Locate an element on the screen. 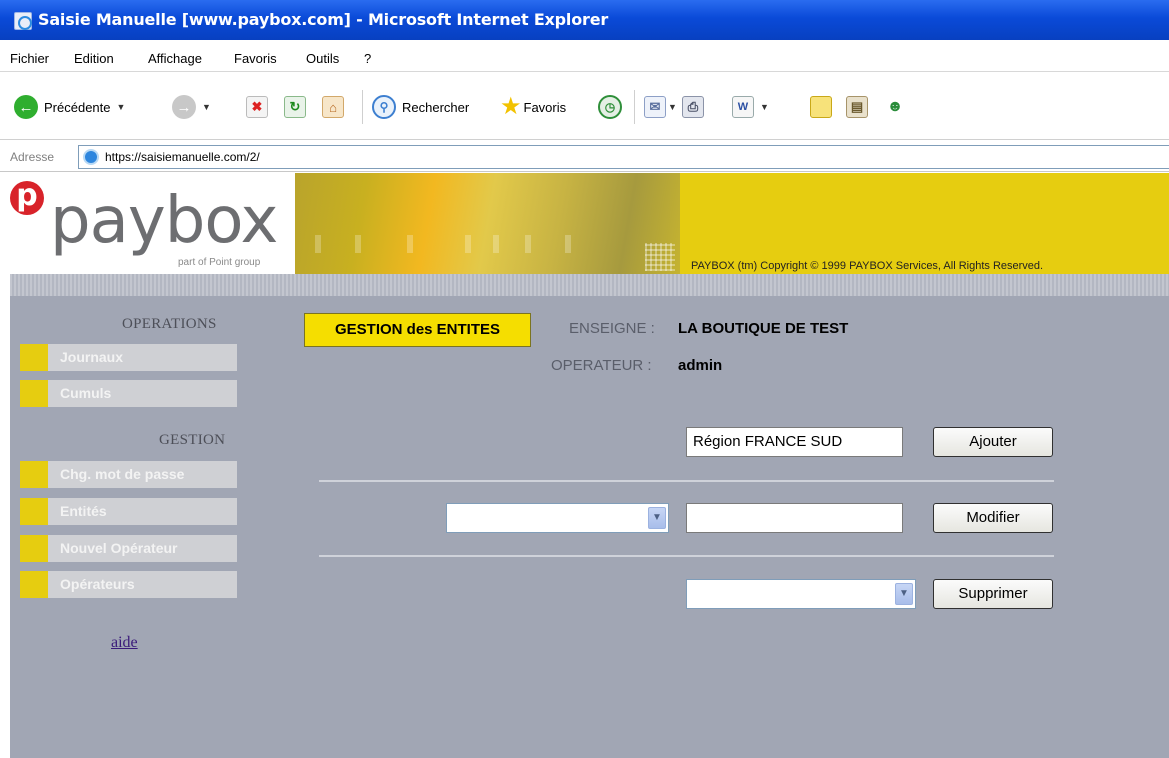 The image size is (1169, 758). back-label: Précédente is located at coordinates (77, 107).